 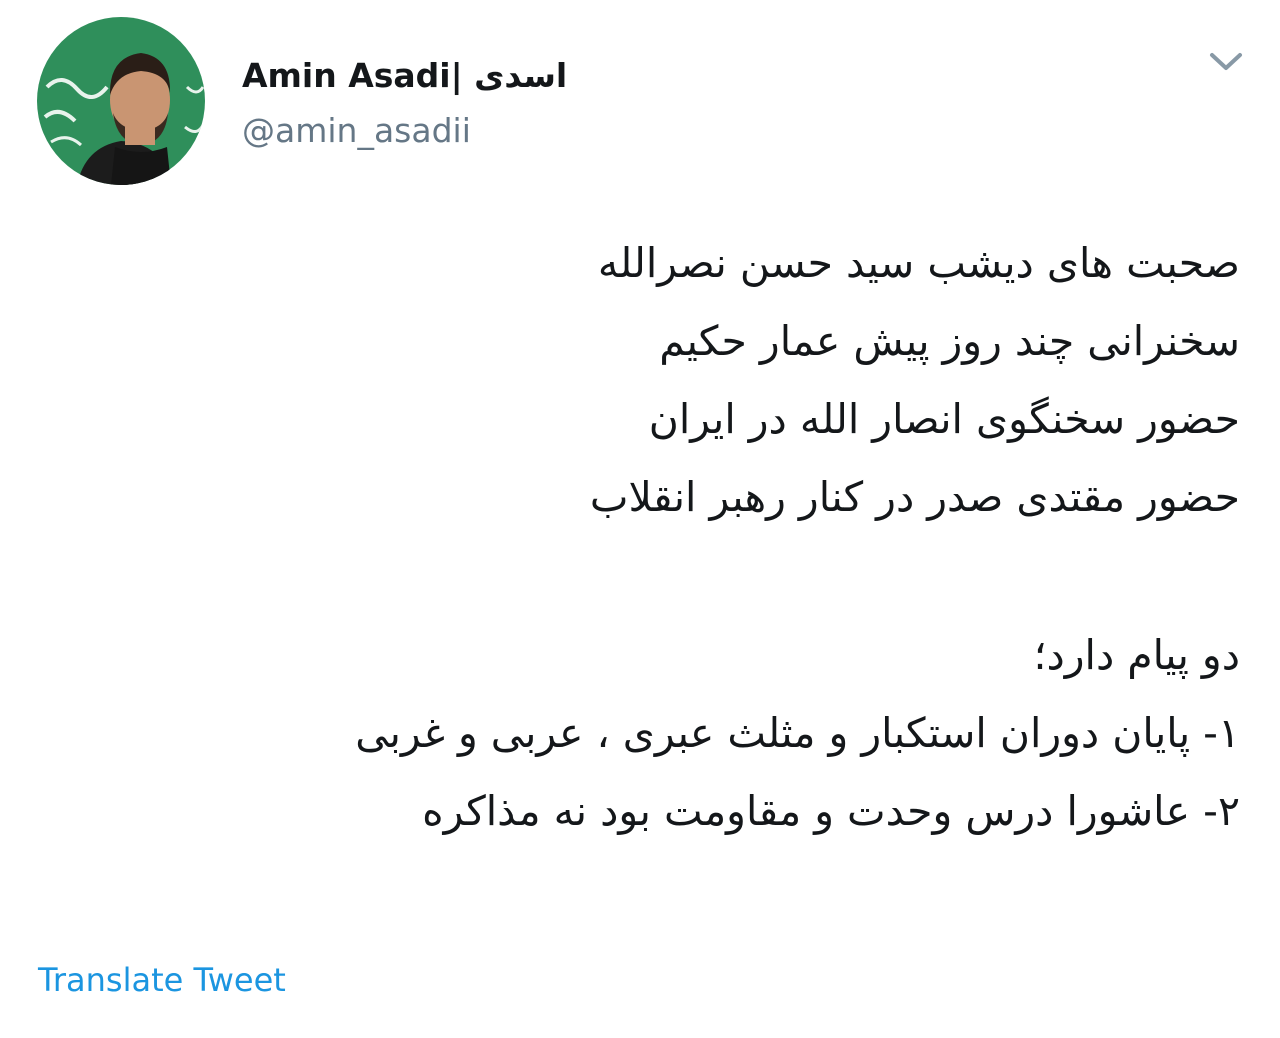 I want to click on translate-tweet-link: Translate Tweet, so click(x=162, y=980).